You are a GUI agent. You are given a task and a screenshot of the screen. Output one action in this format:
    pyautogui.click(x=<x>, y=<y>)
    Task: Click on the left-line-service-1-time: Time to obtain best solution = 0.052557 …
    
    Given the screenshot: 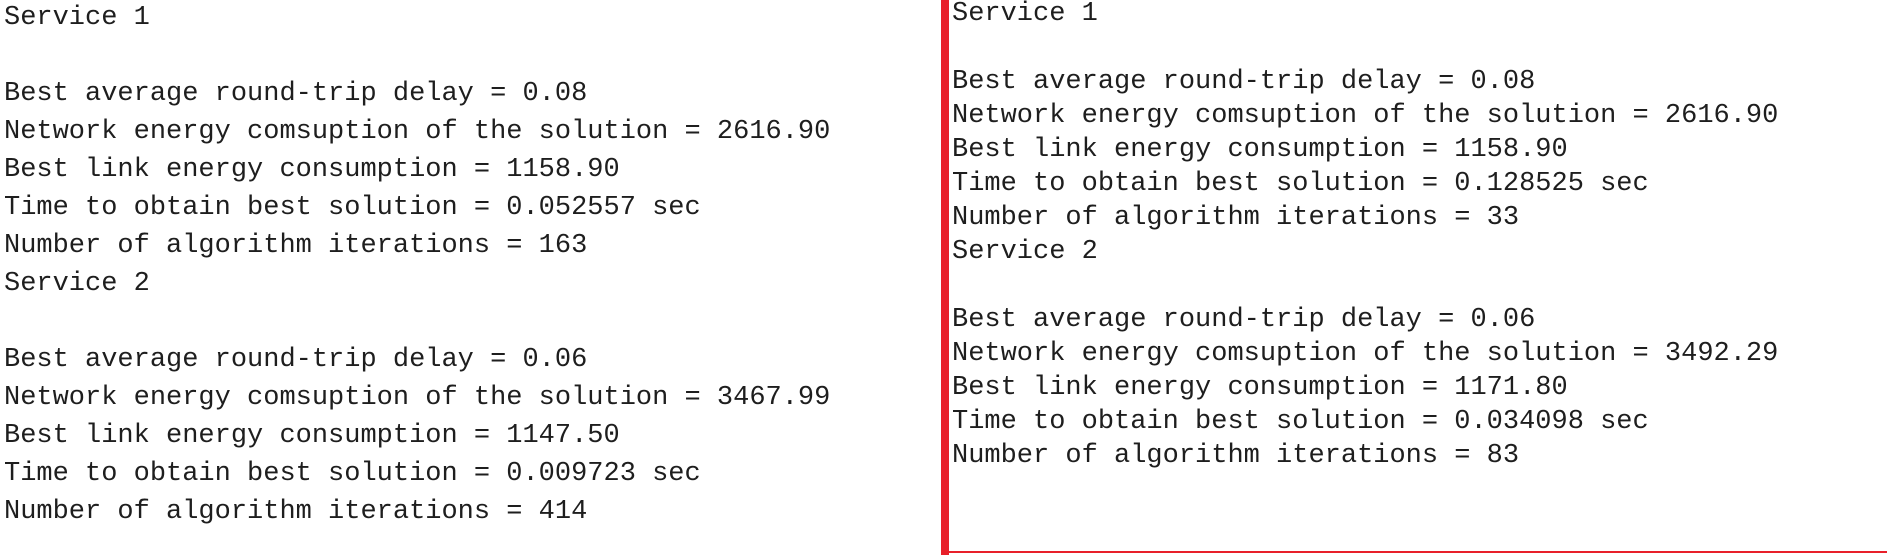 What is the action you would take?
    pyautogui.click(x=352, y=208)
    